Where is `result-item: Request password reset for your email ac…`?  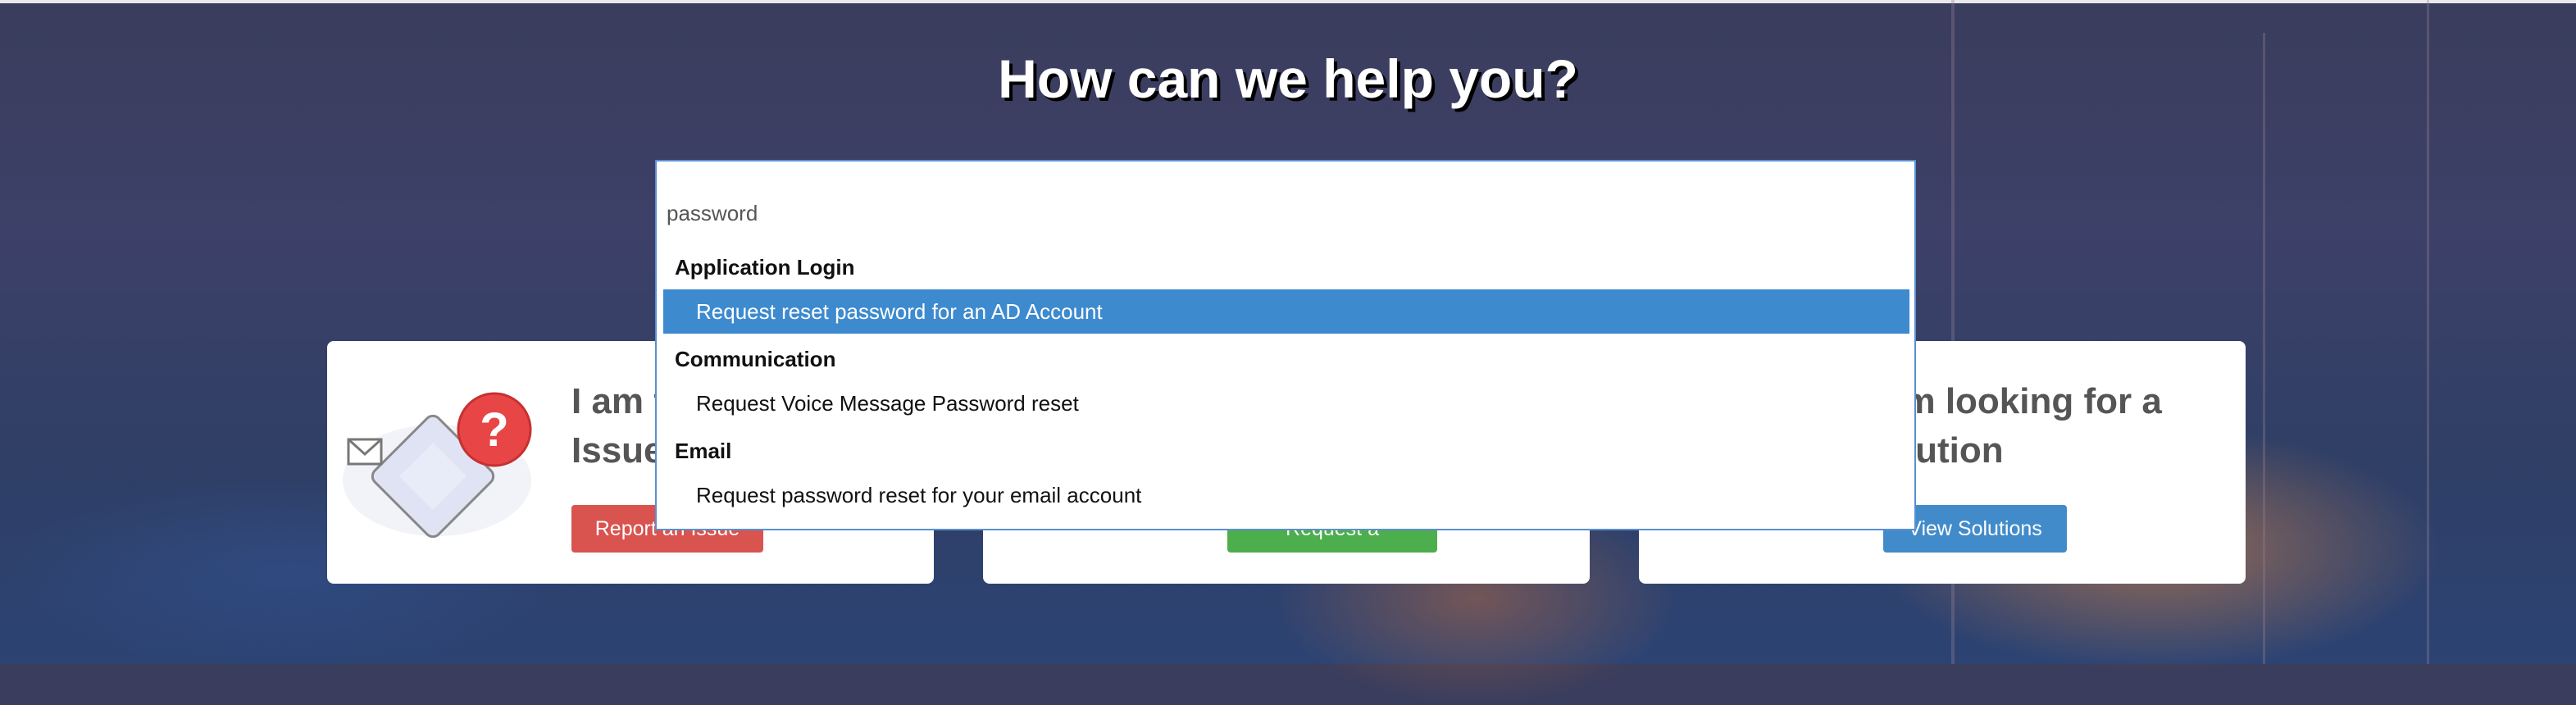
result-item: Request password reset for your email ac… is located at coordinates (1286, 495).